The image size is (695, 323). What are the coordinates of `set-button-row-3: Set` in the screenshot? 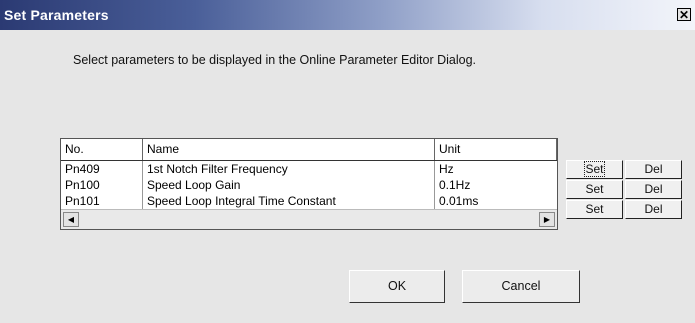 It's located at (594, 209).